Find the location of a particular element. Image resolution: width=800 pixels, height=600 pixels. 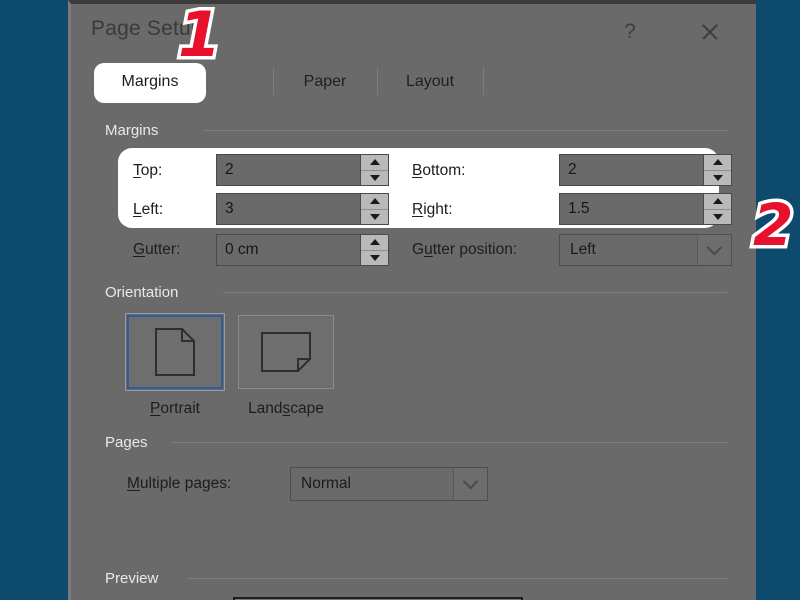

left-margin-value: 3 is located at coordinates (288, 209).